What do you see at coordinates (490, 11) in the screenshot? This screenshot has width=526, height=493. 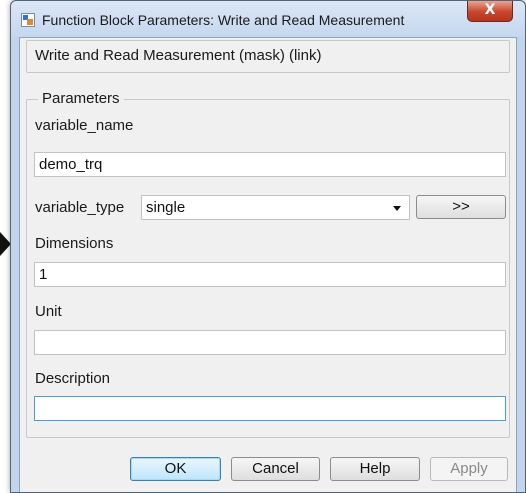 I see `close-button: X` at bounding box center [490, 11].